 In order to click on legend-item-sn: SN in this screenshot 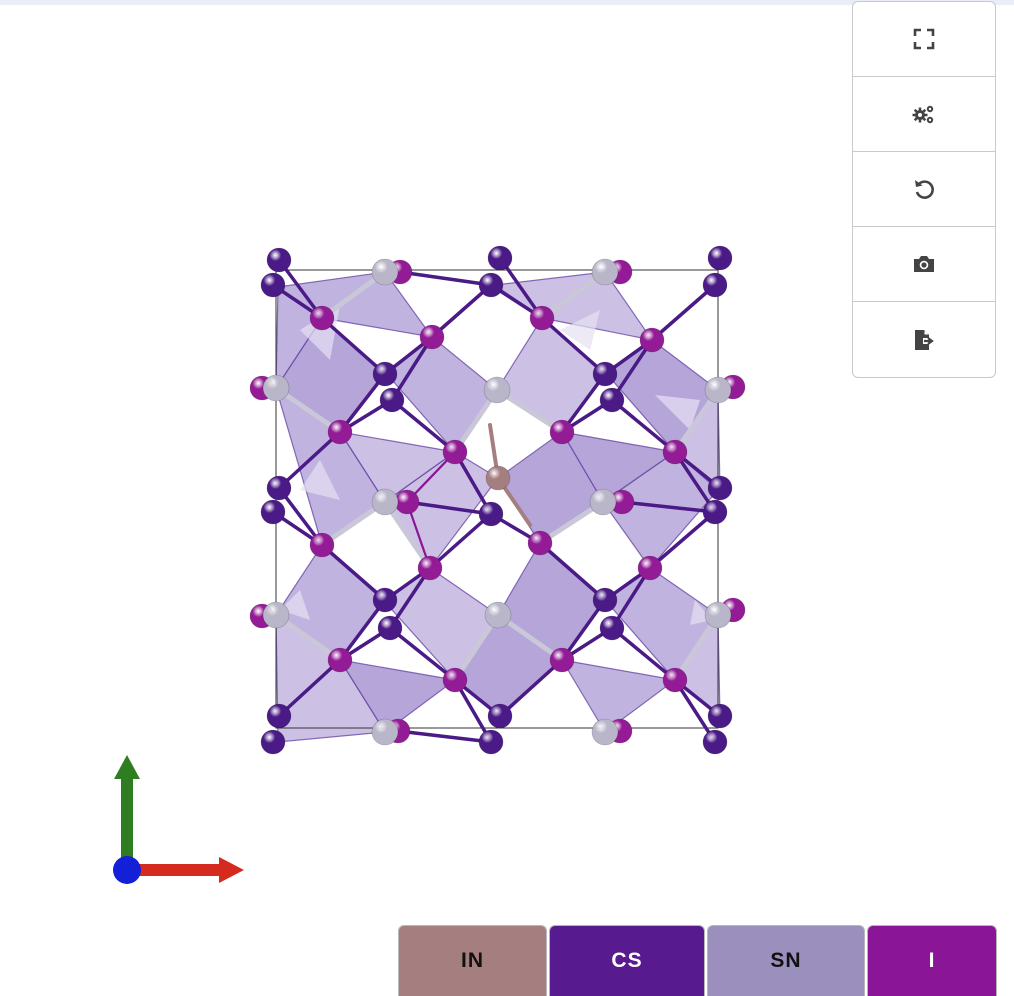, I will do `click(786, 960)`.